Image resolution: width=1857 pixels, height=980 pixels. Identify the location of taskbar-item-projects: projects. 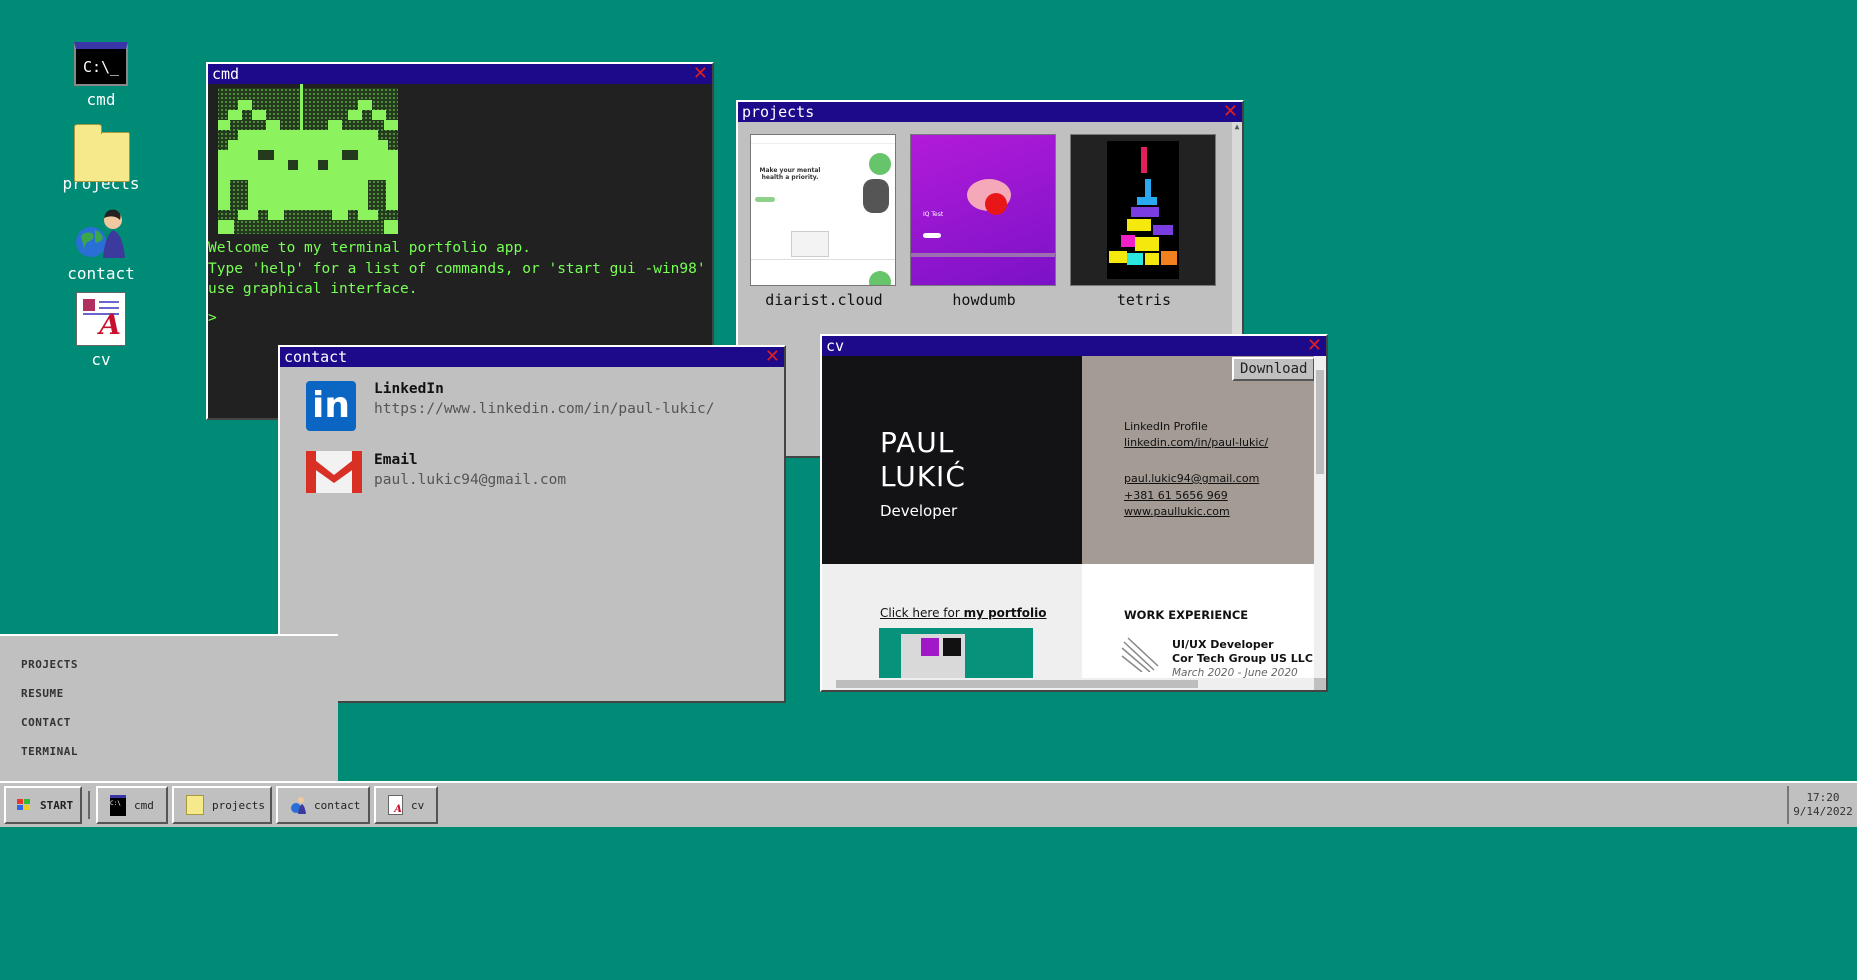
(222, 805).